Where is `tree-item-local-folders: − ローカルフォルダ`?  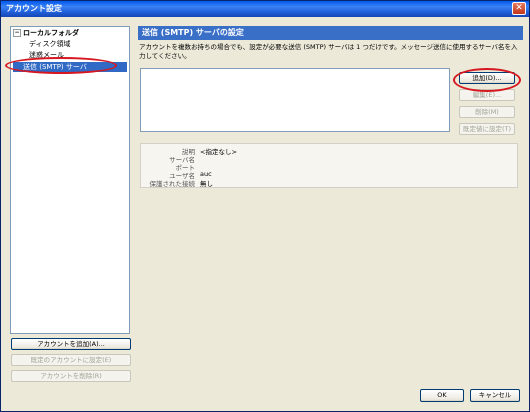 tree-item-local-folders: − ローカルフォルダ is located at coordinates (46, 33).